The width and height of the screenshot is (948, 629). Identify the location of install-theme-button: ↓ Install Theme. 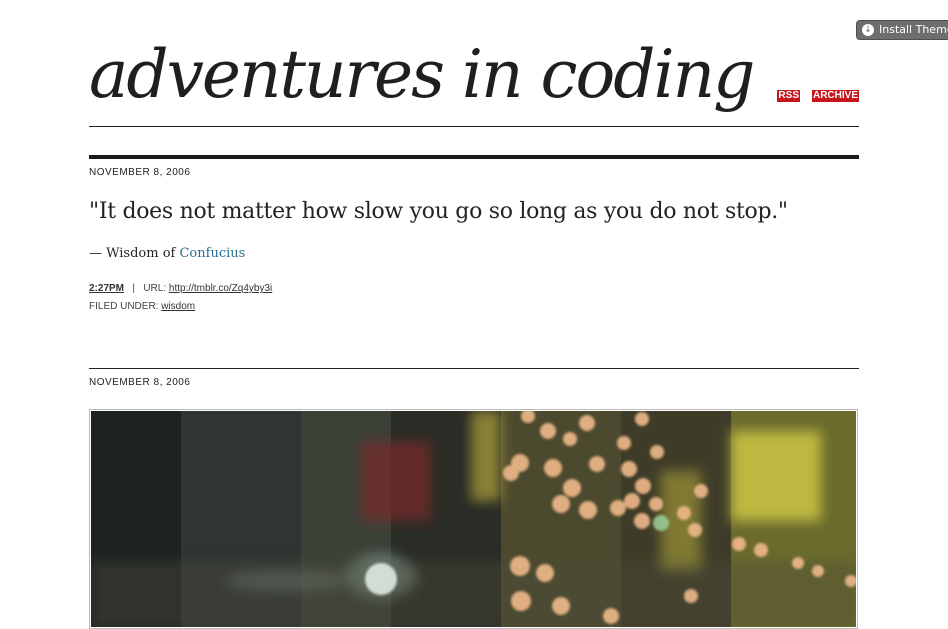
(902, 30).